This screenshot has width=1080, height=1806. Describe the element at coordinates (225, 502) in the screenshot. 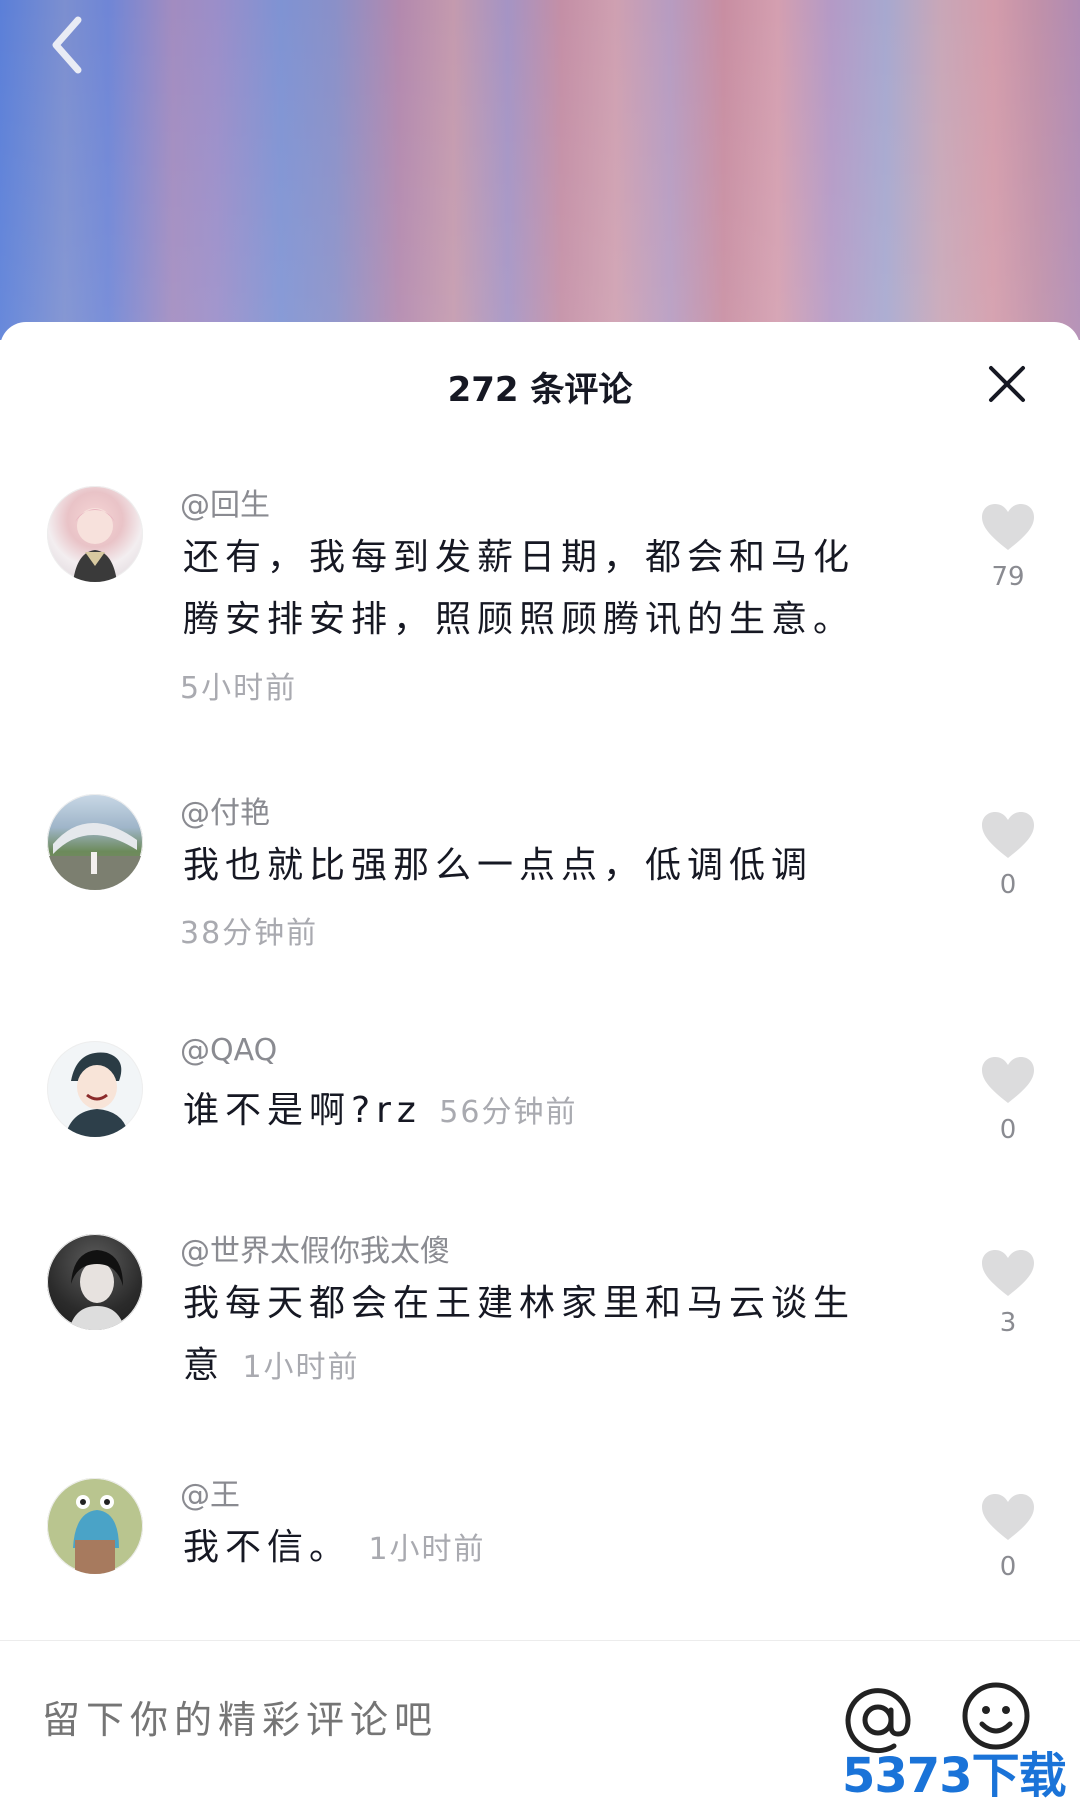

I see `comment-author: @回生` at that location.